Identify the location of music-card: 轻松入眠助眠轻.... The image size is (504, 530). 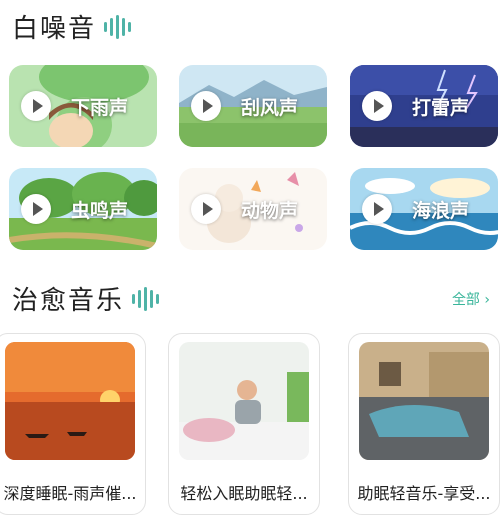
(244, 424).